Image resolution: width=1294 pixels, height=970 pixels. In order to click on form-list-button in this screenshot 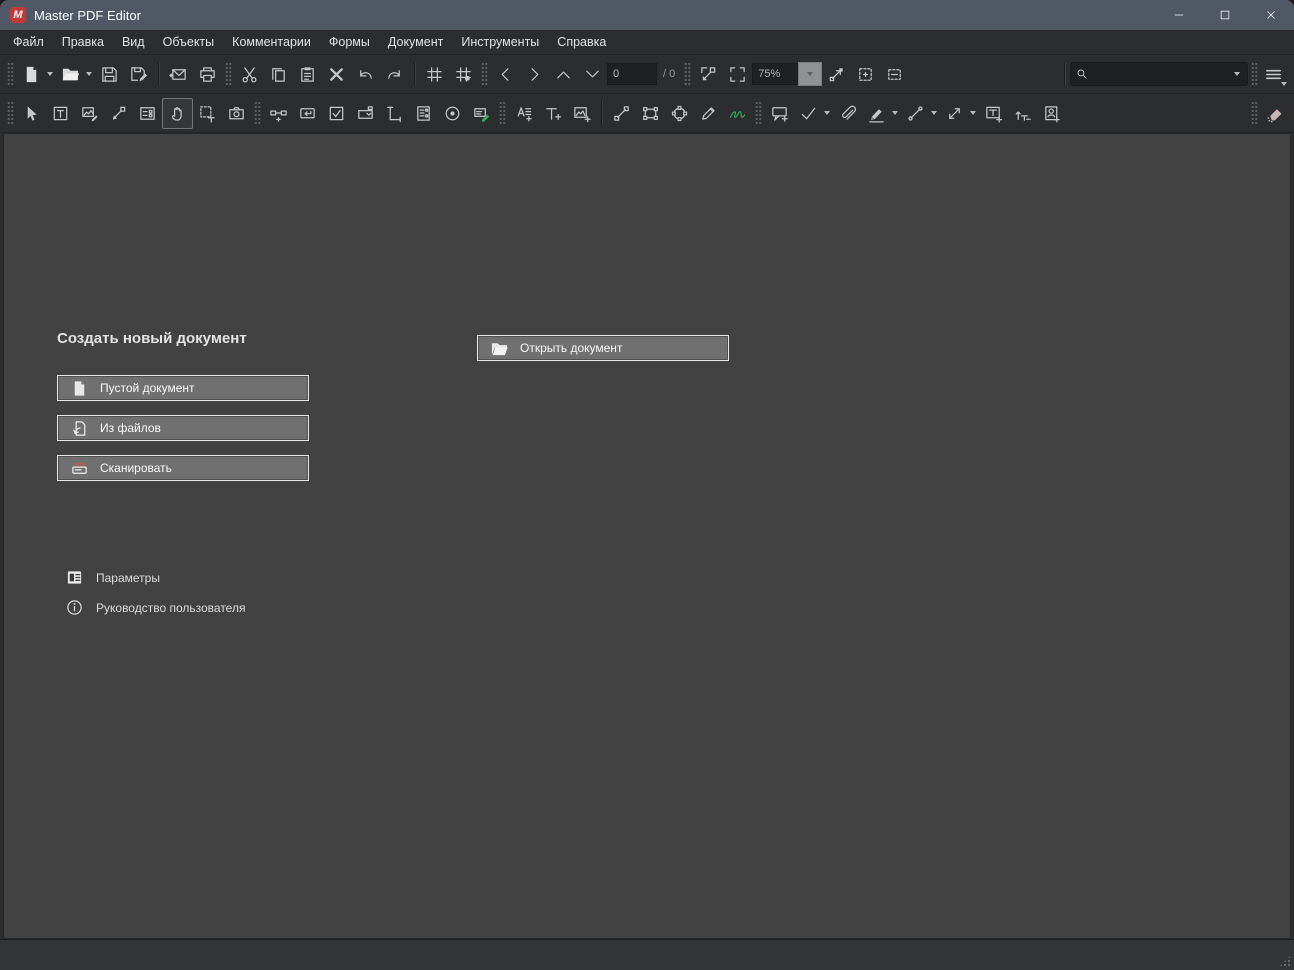, I will do `click(147, 113)`.